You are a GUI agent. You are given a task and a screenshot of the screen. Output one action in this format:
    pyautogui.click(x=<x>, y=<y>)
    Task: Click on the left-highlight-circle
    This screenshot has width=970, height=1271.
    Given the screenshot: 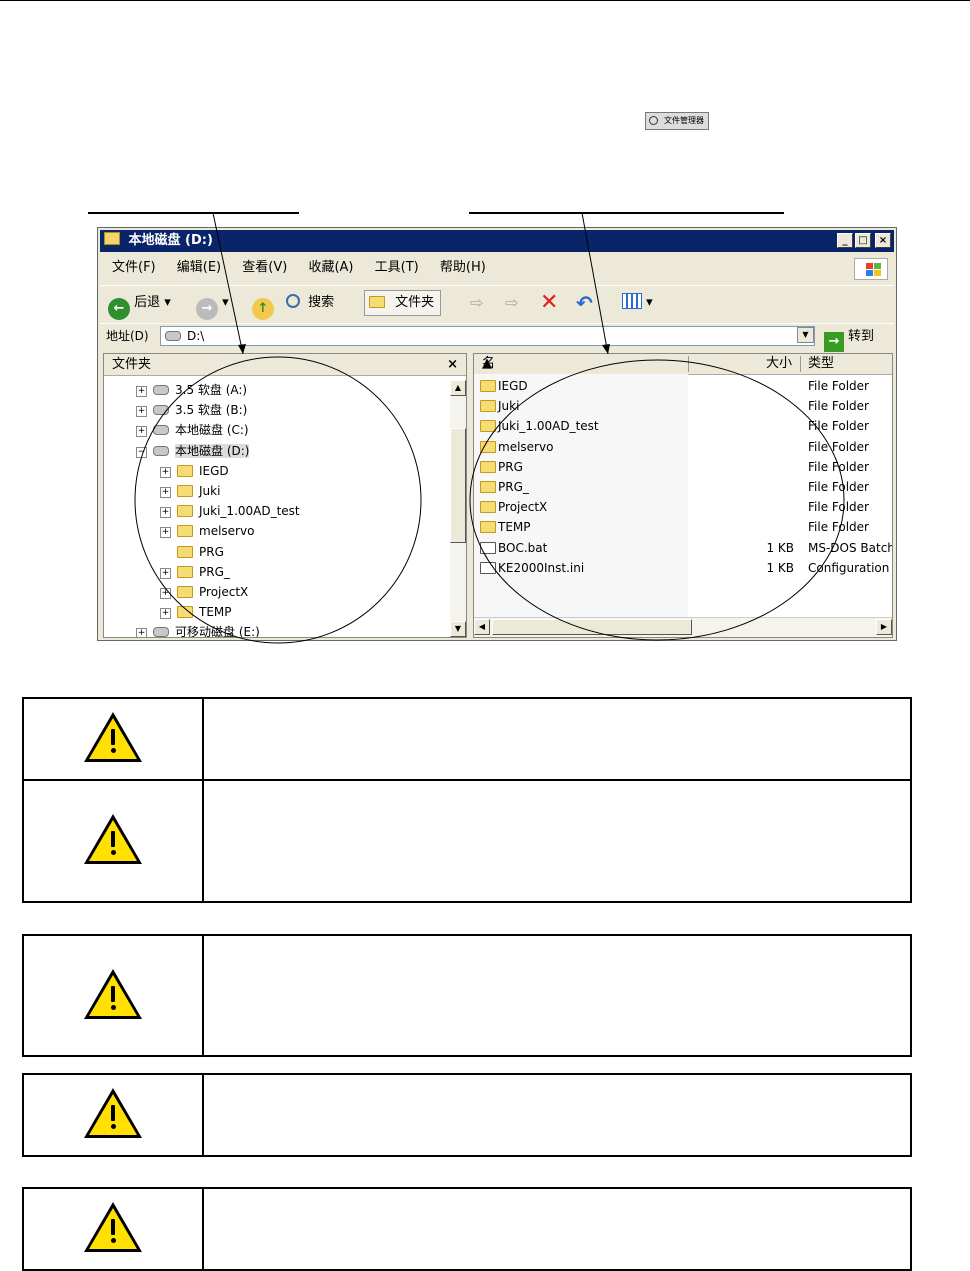 What is the action you would take?
    pyautogui.click(x=278, y=500)
    